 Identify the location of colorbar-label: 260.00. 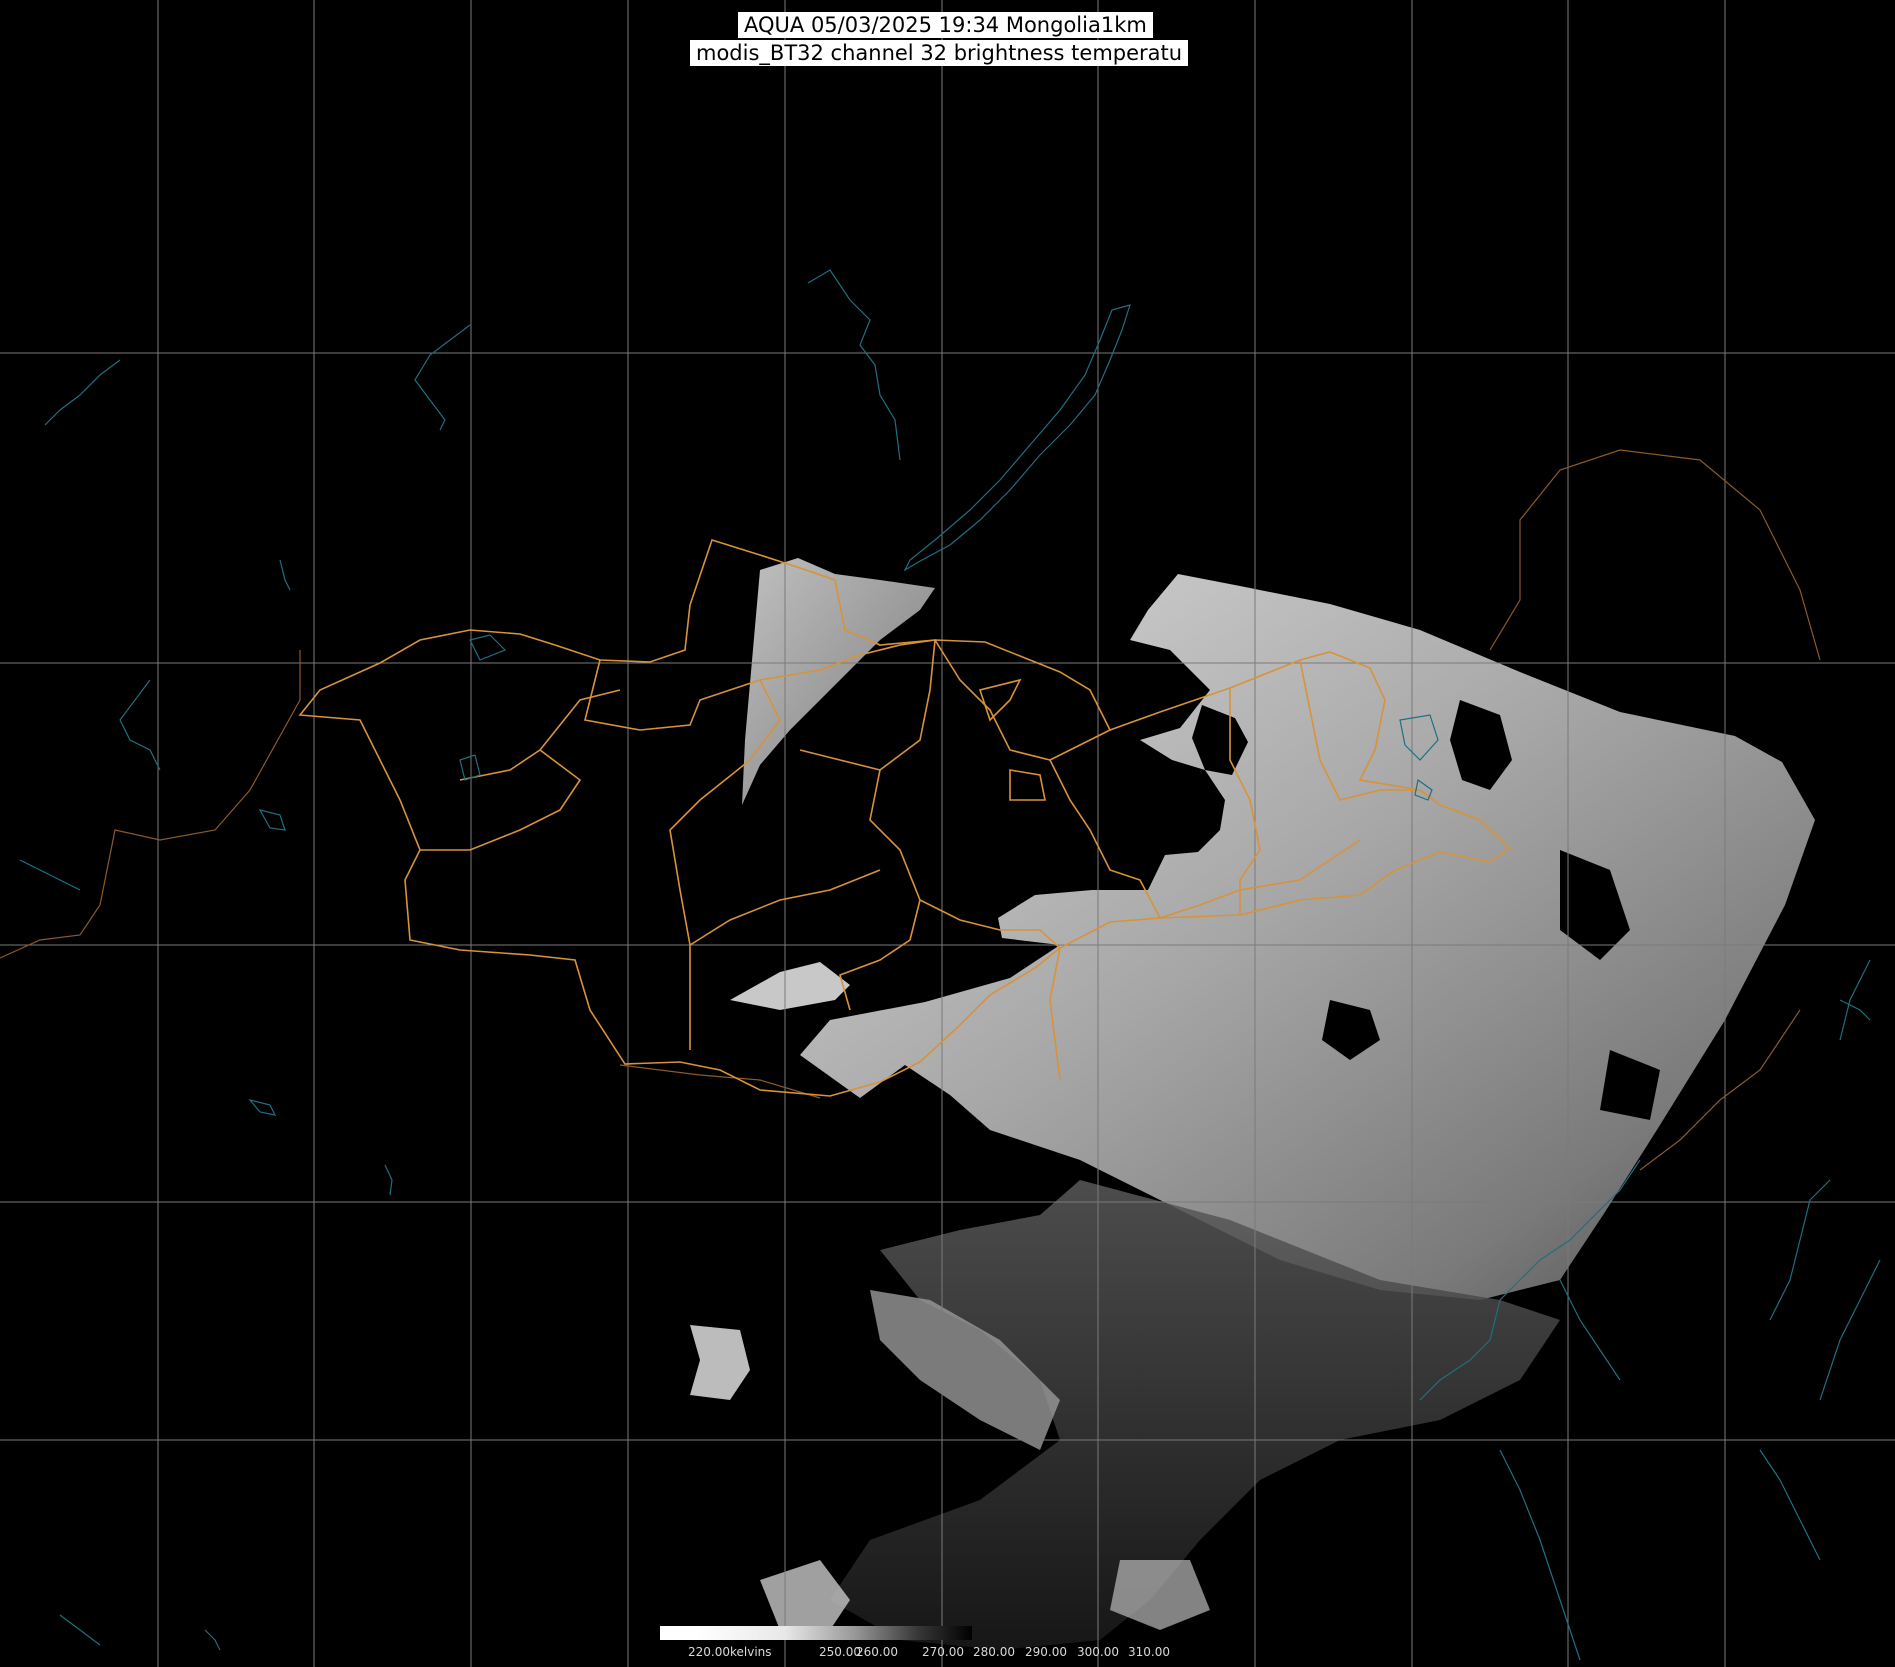
(877, 1652).